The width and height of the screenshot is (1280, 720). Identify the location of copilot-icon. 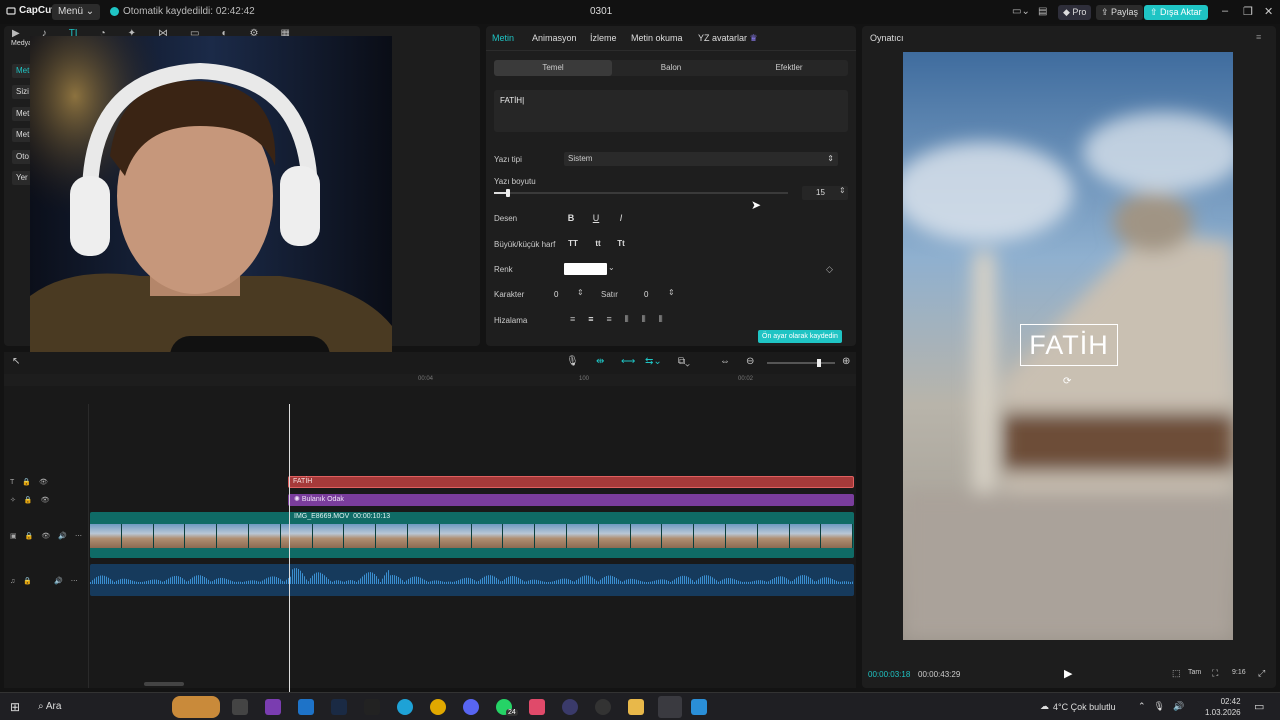
(273, 707).